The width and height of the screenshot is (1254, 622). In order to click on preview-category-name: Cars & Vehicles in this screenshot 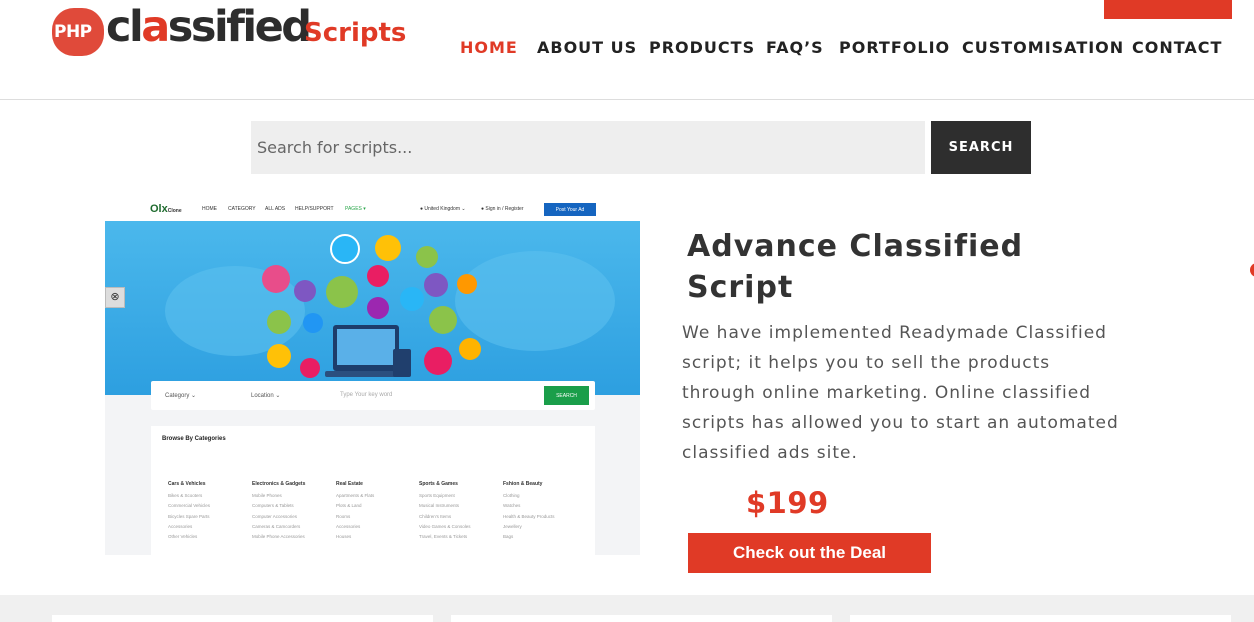, I will do `click(187, 484)`.